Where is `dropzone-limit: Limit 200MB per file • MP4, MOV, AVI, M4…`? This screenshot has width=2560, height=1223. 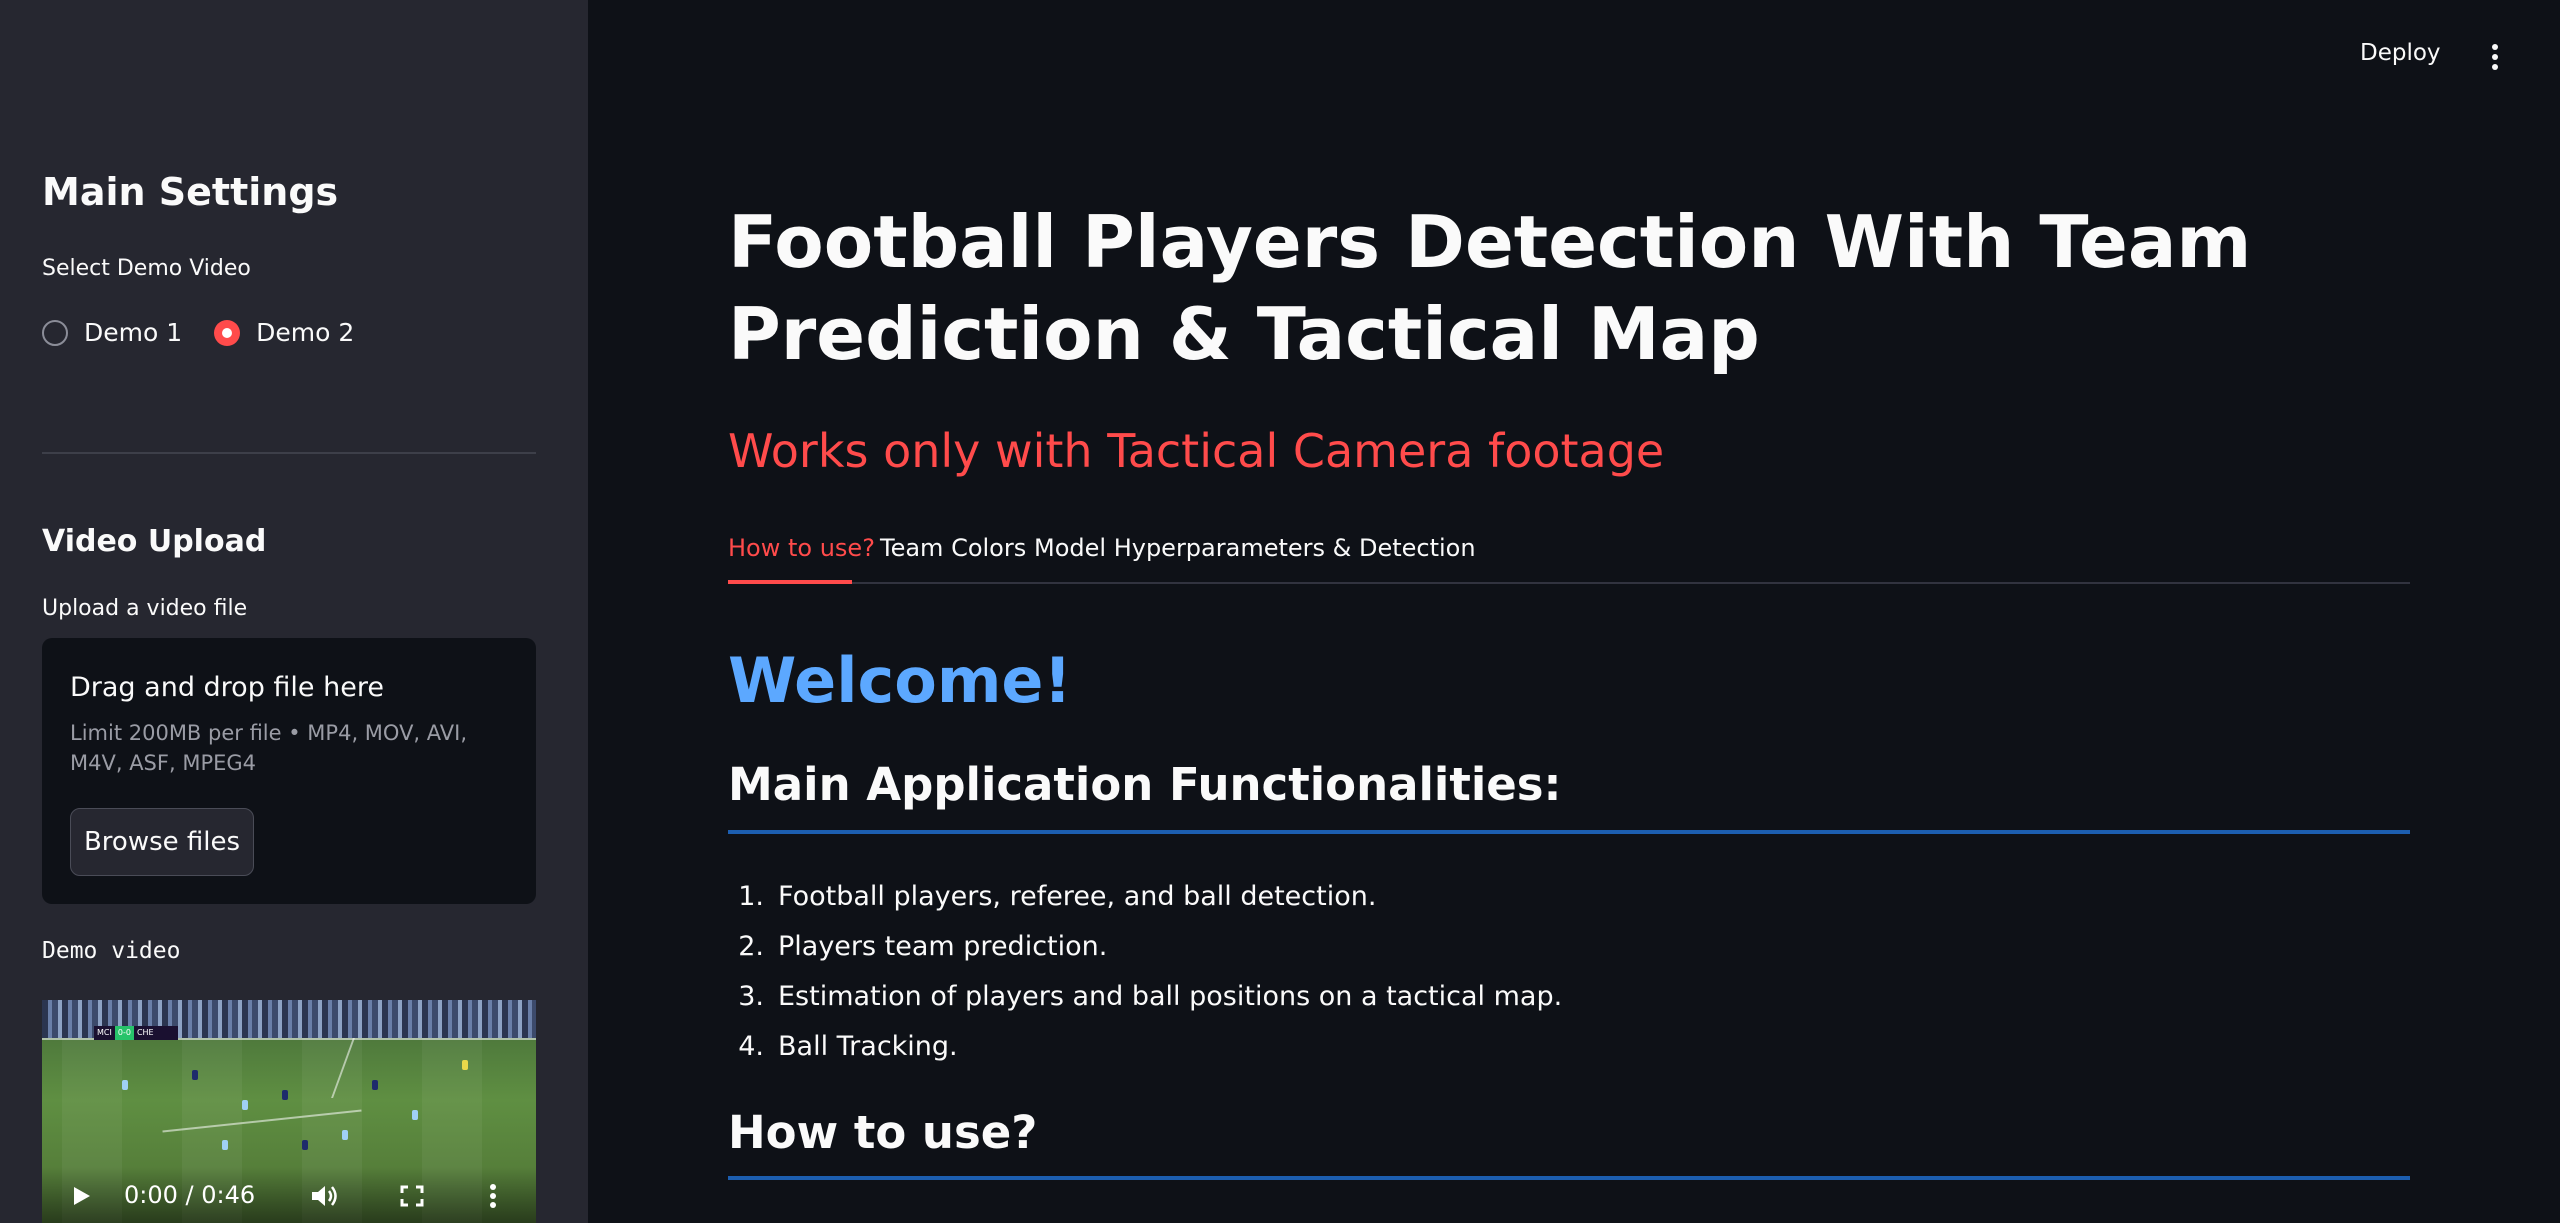 dropzone-limit: Limit 200MB per file • MP4, MOV, AVI, M4… is located at coordinates (269, 748).